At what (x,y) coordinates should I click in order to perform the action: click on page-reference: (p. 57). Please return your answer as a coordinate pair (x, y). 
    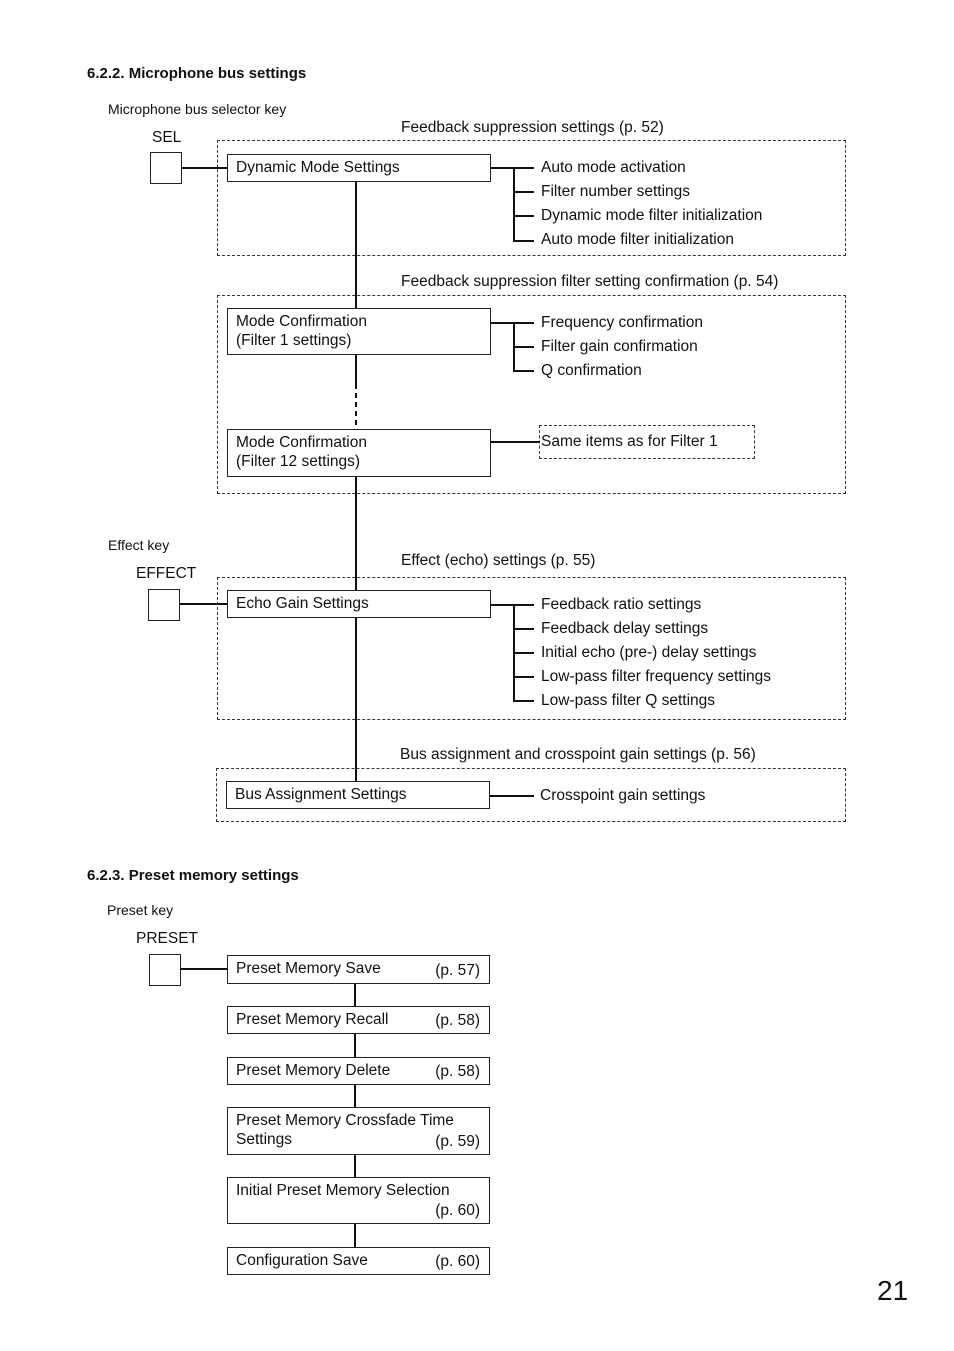
    Looking at the image, I should click on (457, 970).